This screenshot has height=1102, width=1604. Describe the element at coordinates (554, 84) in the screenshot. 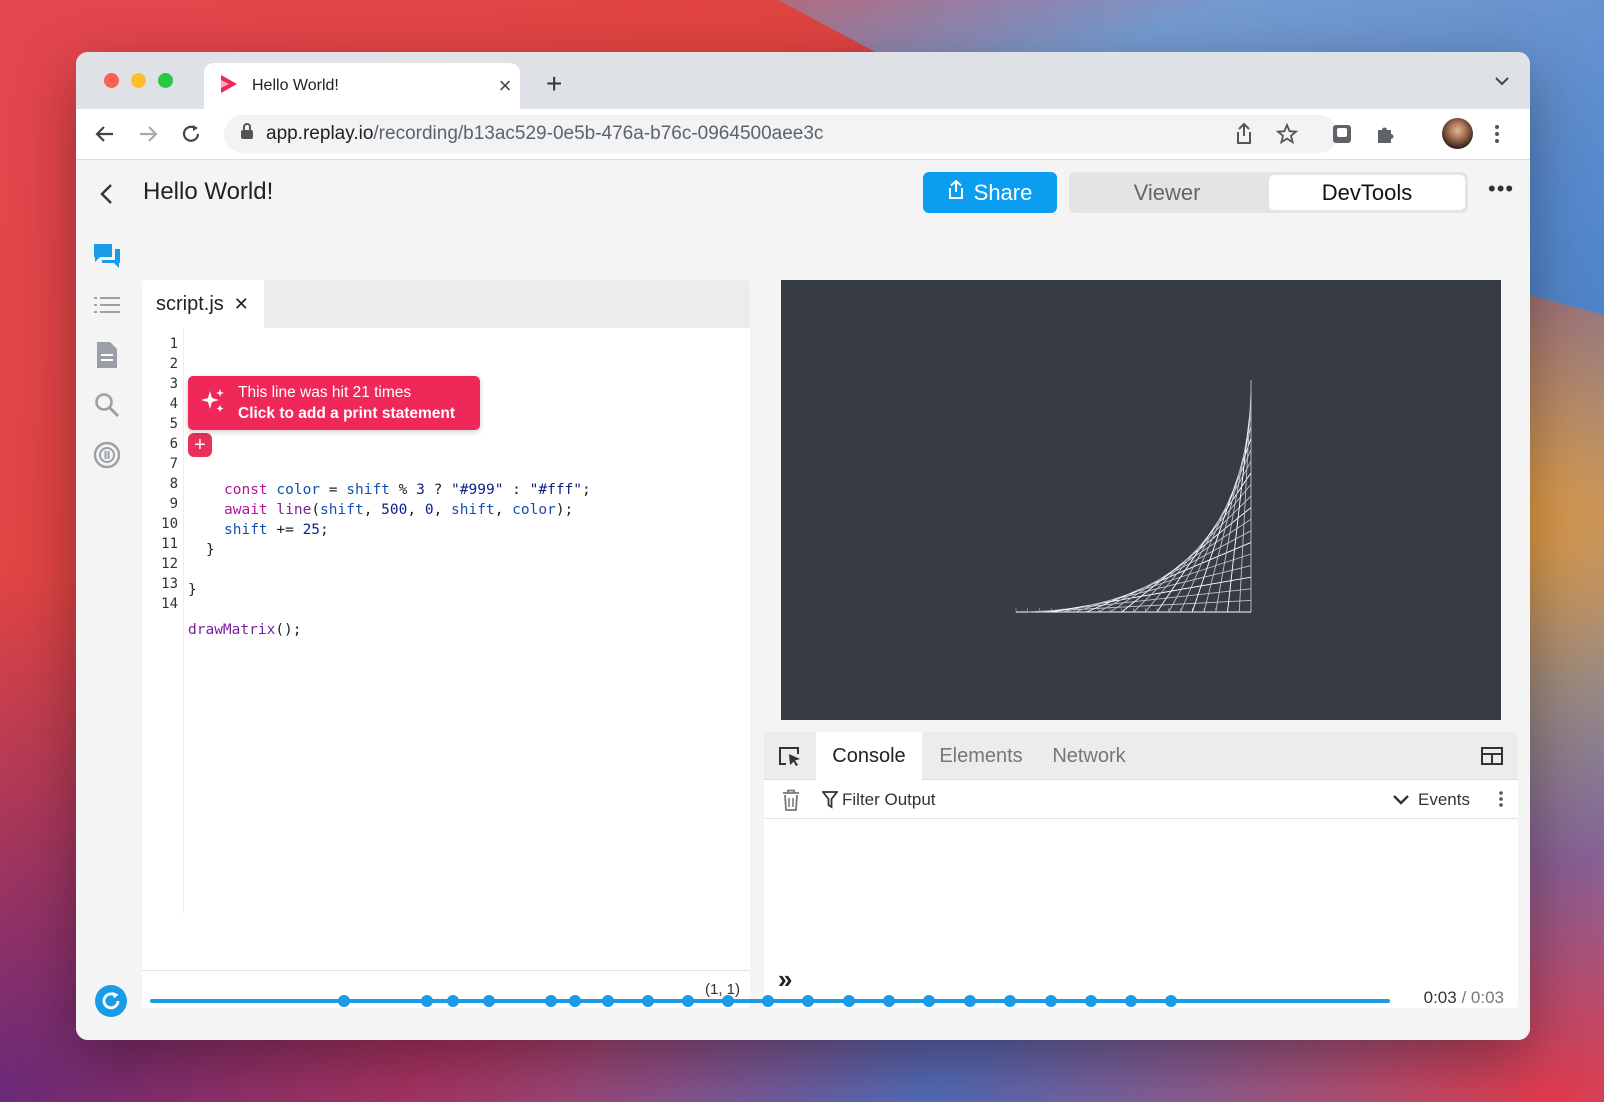

I see `new-tab-icon: +` at that location.